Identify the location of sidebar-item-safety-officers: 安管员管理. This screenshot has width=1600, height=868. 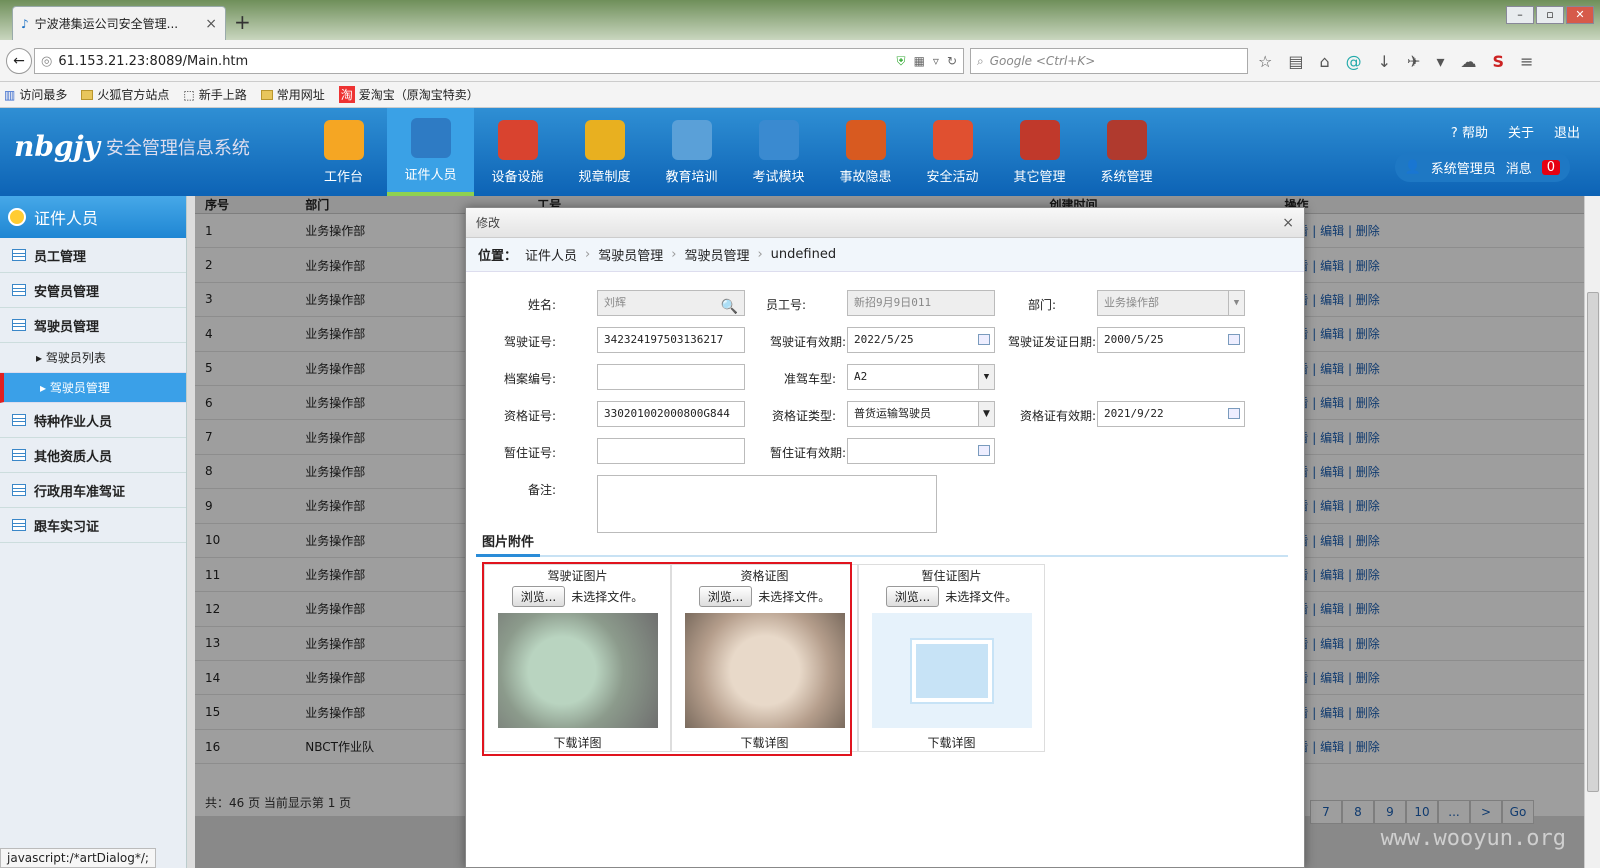
(93, 290).